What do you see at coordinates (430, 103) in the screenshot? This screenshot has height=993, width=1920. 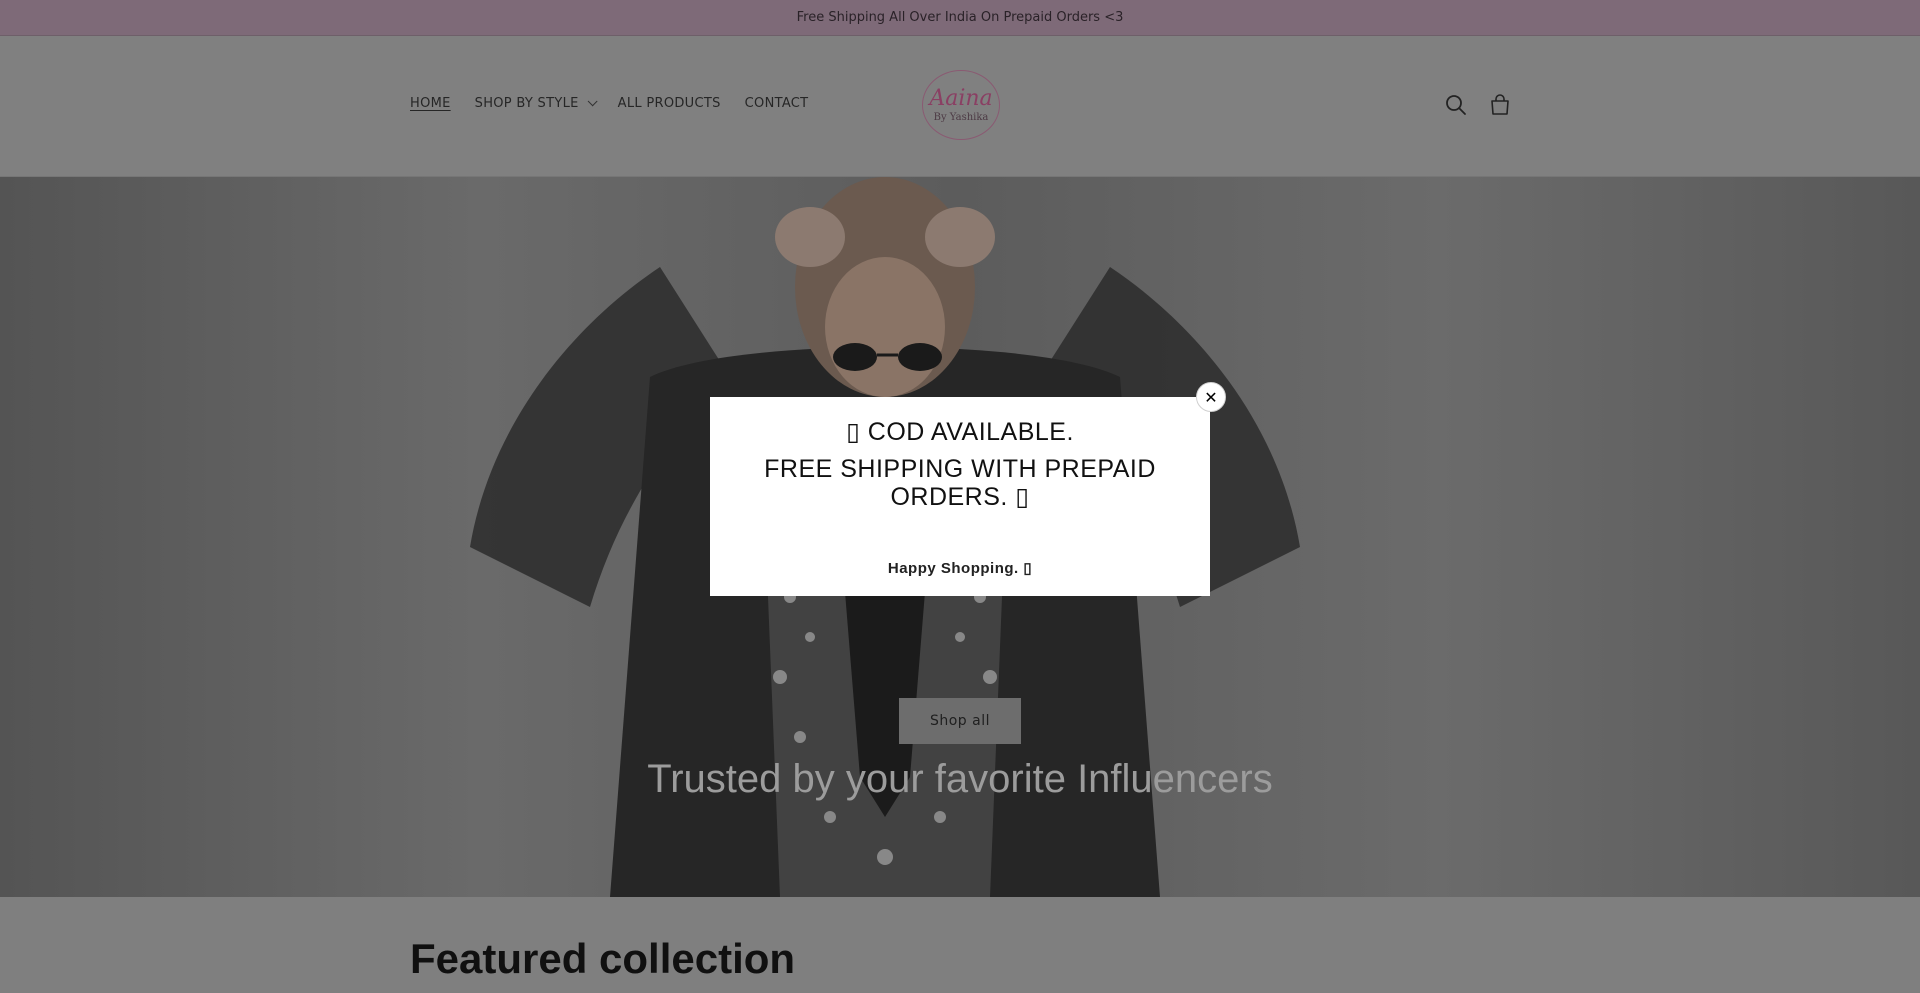 I see `nav-home: HOME` at bounding box center [430, 103].